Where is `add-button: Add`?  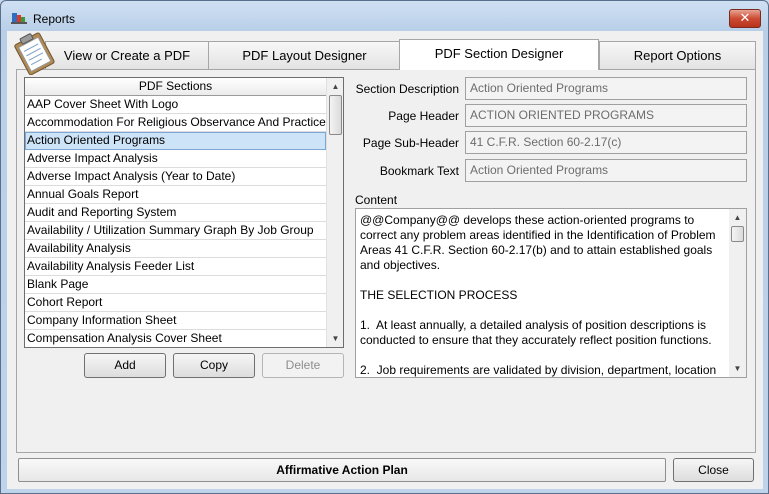 add-button: Add is located at coordinates (125, 365).